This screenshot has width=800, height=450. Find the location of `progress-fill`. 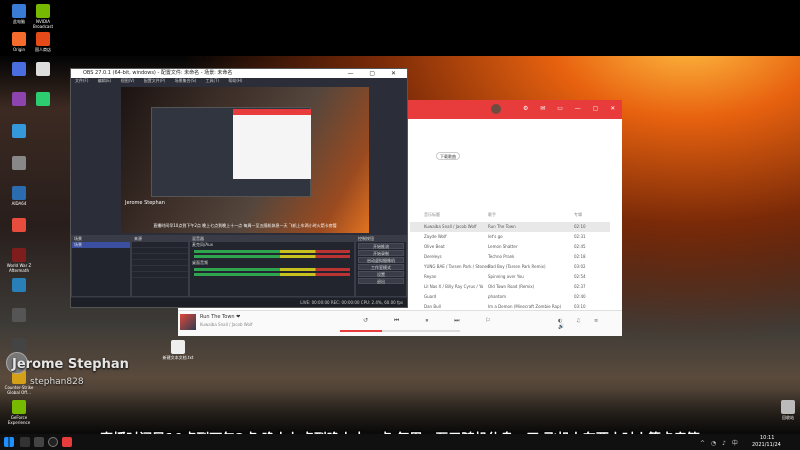

progress-fill is located at coordinates (361, 331).